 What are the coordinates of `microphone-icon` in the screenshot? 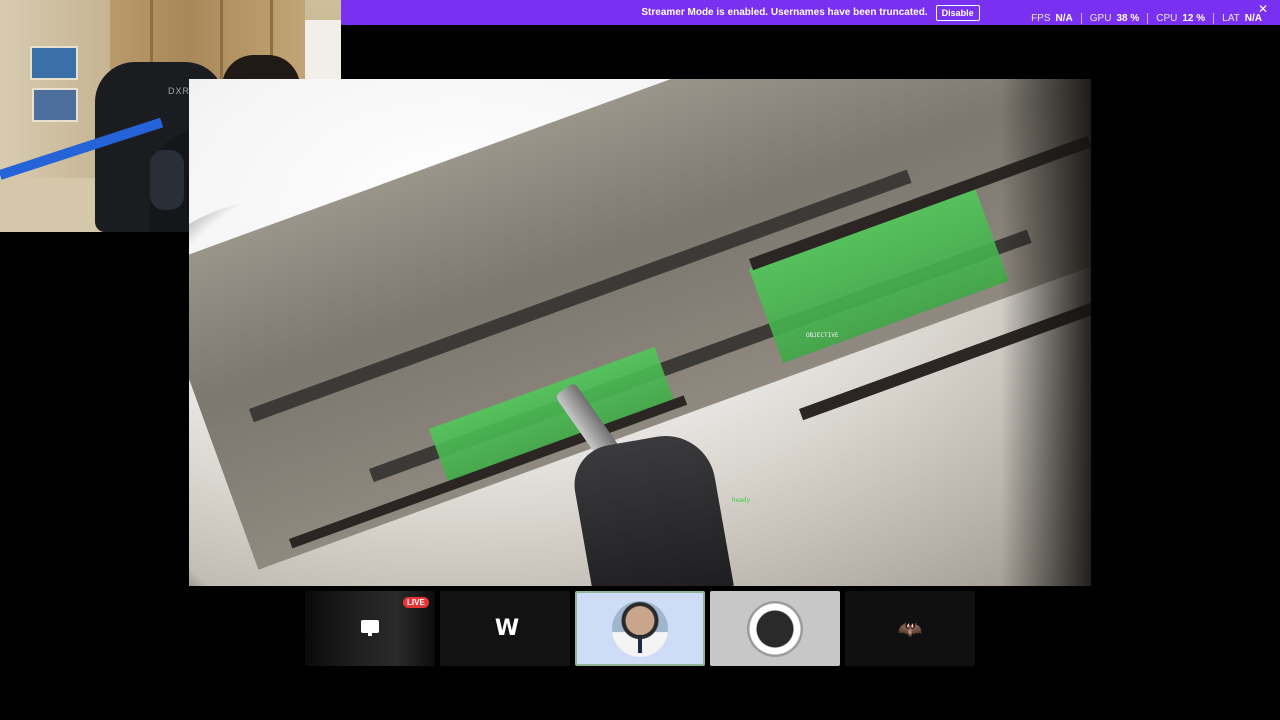 It's located at (167, 180).